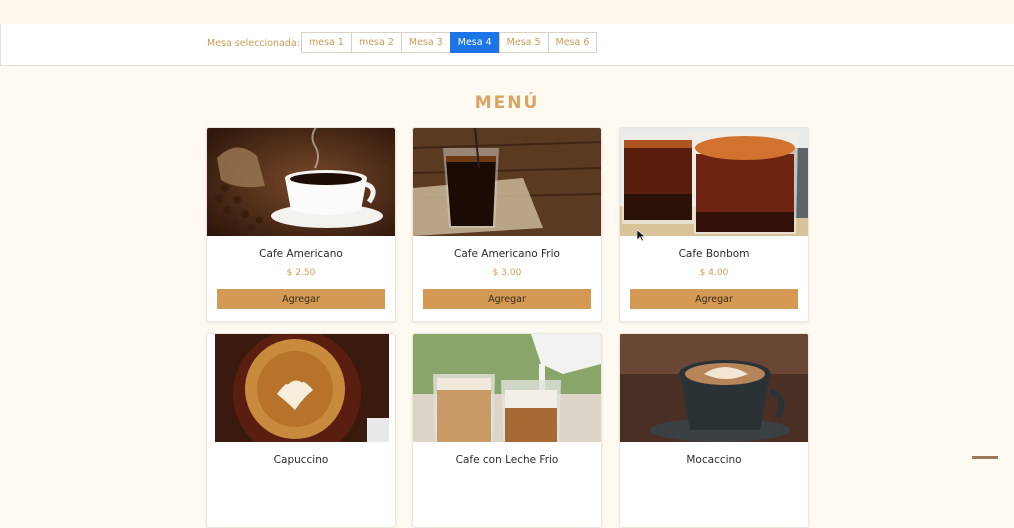 The height and width of the screenshot is (528, 1014). I want to click on table-button-5: Mesa 5, so click(523, 42).